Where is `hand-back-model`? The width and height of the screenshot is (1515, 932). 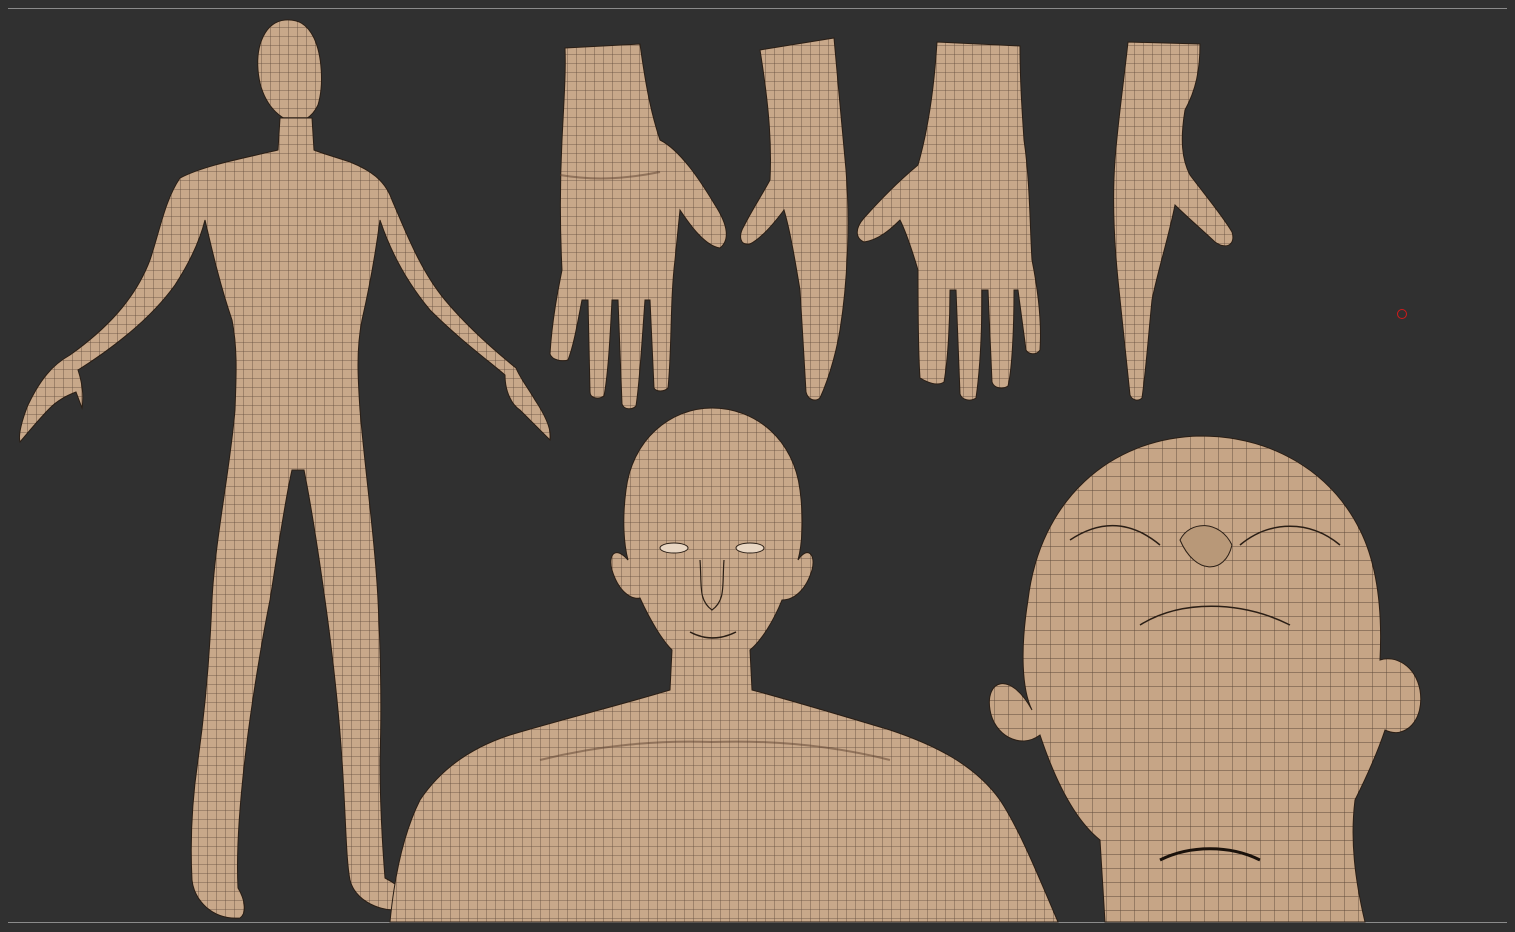 hand-back-model is located at coordinates (638, 226).